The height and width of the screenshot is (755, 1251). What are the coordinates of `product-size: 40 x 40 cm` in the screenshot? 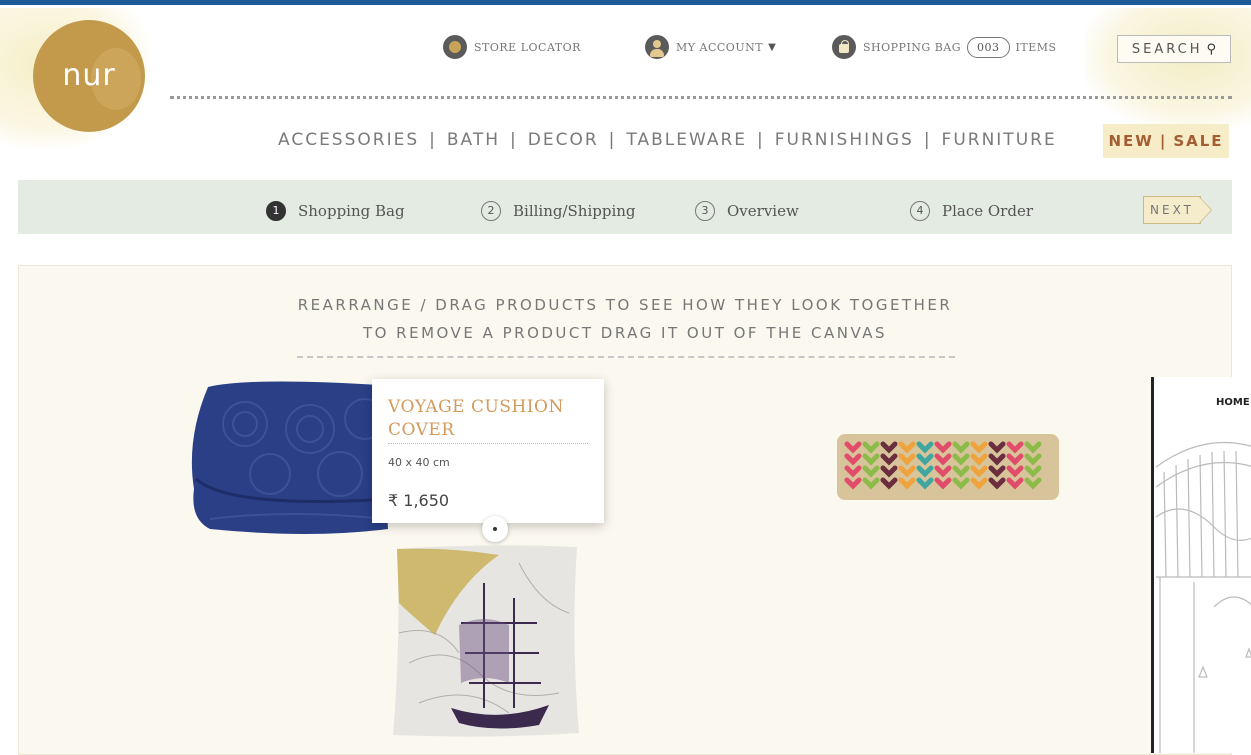 It's located at (419, 462).